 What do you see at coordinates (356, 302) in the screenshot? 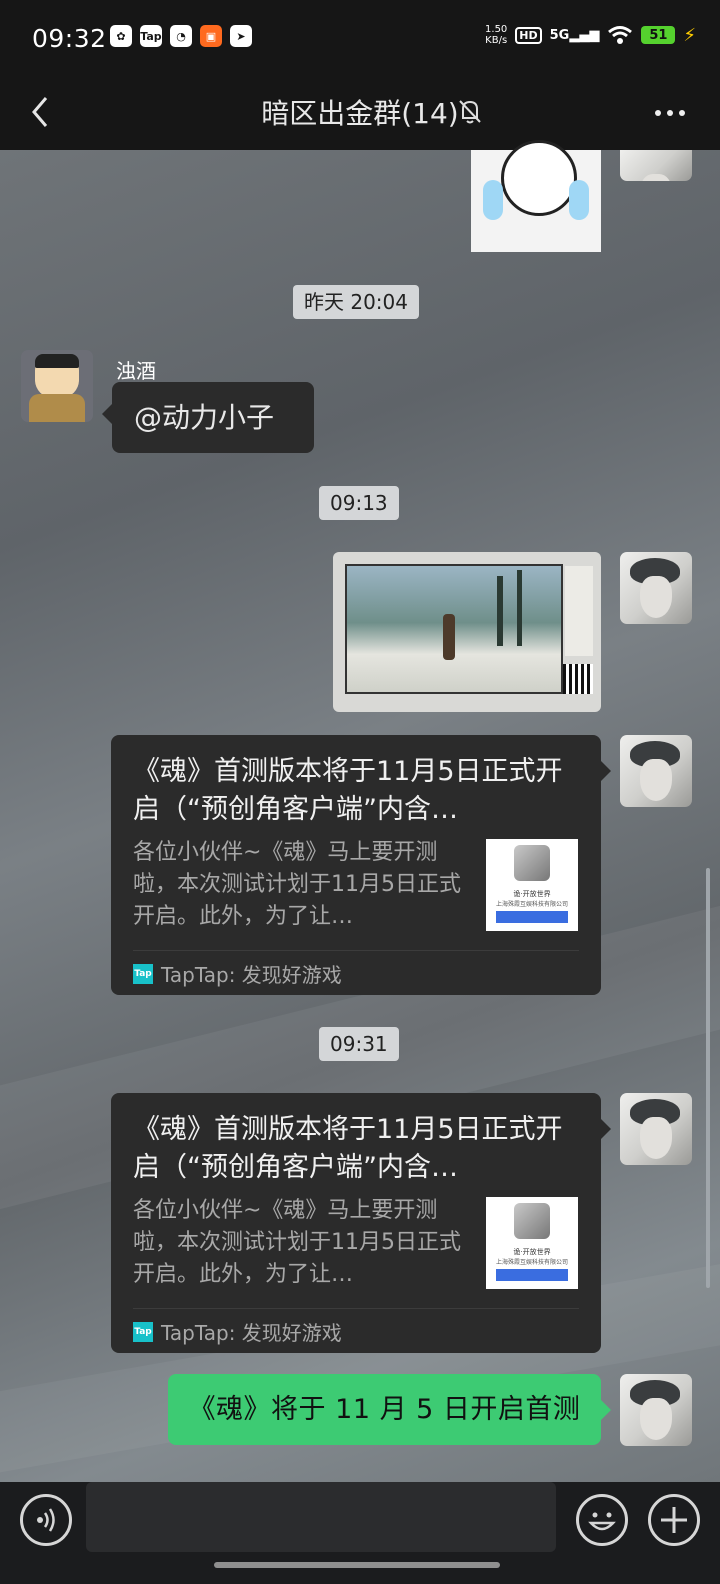
I see `timestamp: 昨天 20:04` at bounding box center [356, 302].